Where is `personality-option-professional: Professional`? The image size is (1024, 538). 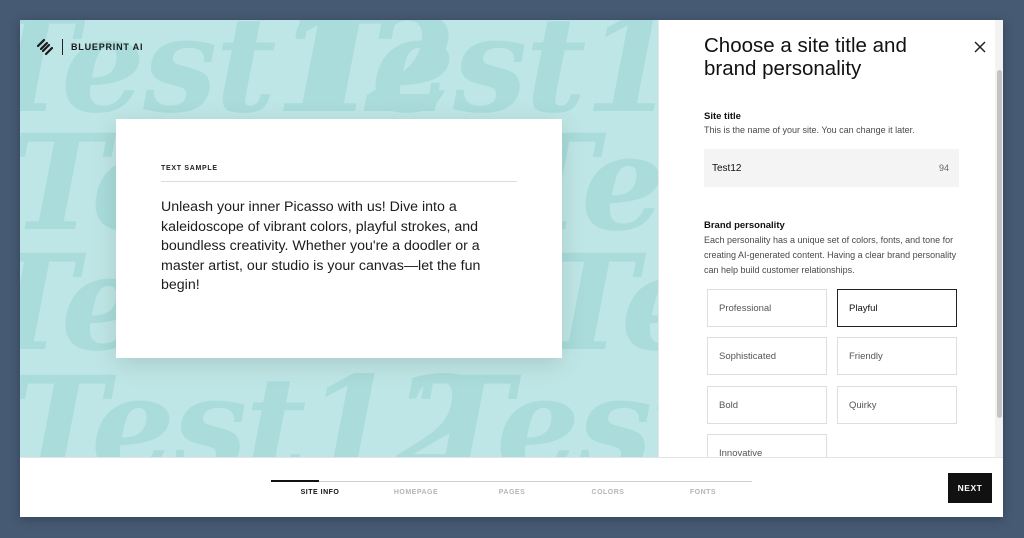
personality-option-professional: Professional is located at coordinates (767, 308).